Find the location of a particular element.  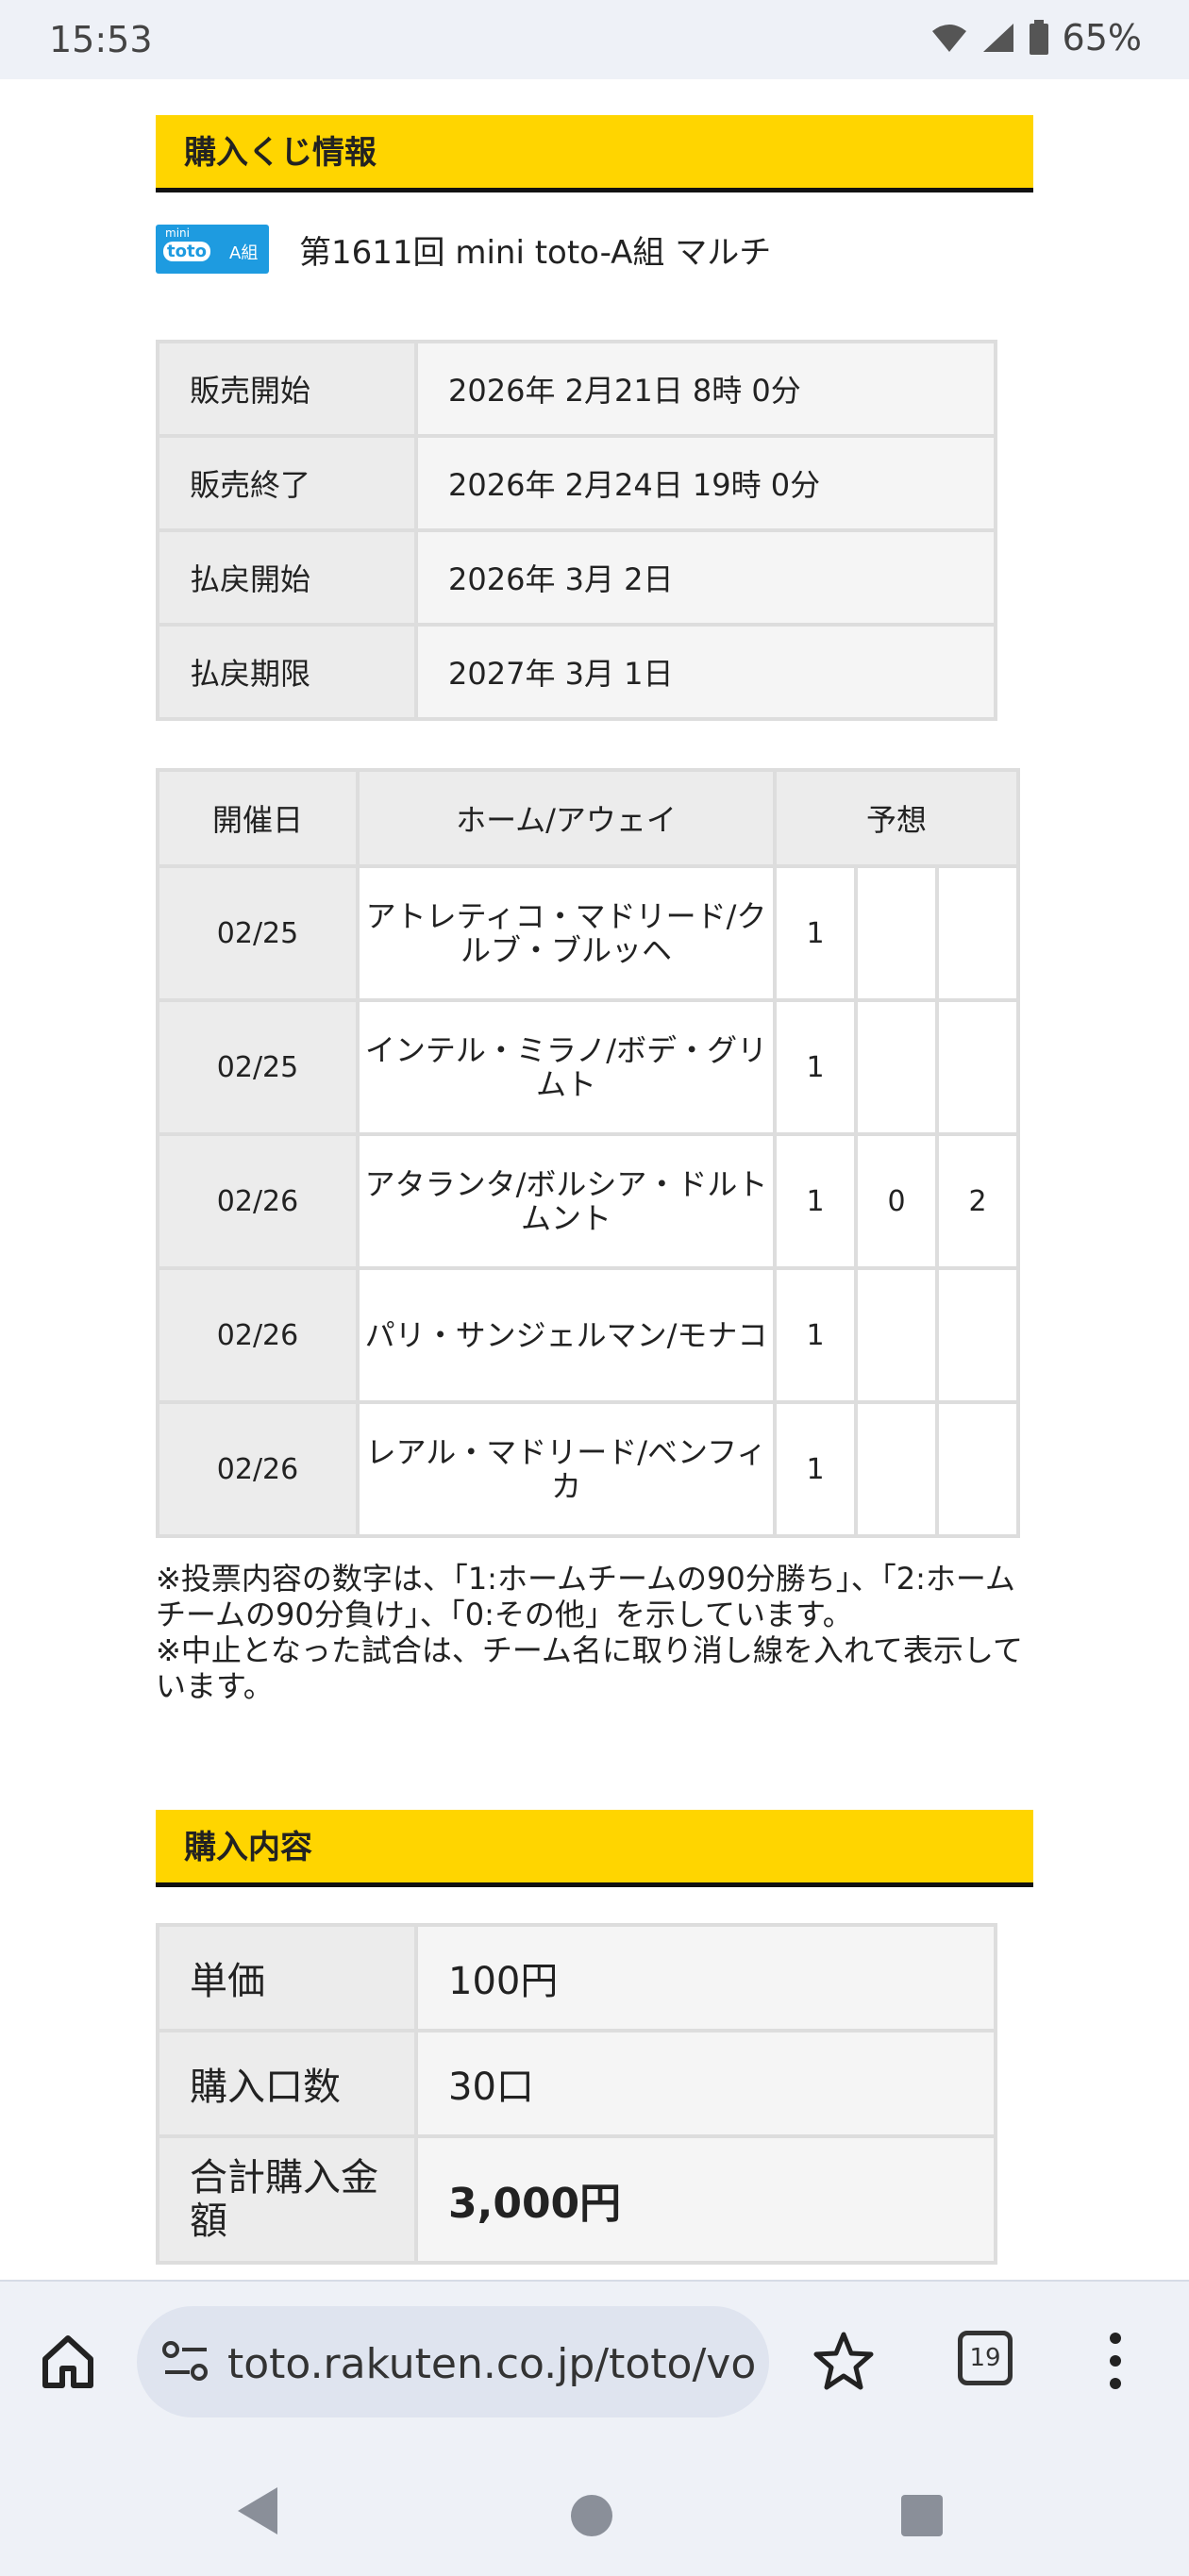

table-row: 02/26 パリ・サンジェルマン/モナコ 1 is located at coordinates (587, 1335).